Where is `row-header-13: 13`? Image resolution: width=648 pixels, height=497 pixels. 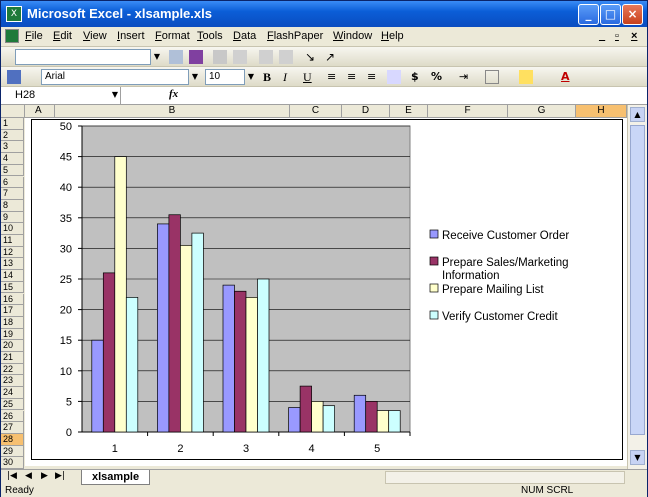 row-header-13: 13 is located at coordinates (12, 264).